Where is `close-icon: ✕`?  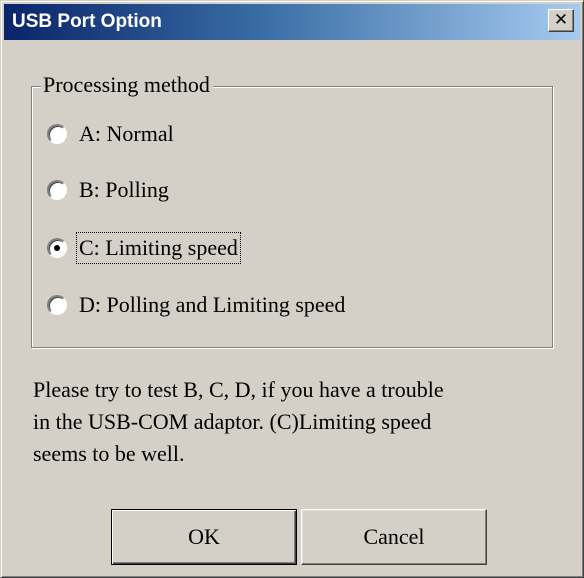
close-icon: ✕ is located at coordinates (561, 20).